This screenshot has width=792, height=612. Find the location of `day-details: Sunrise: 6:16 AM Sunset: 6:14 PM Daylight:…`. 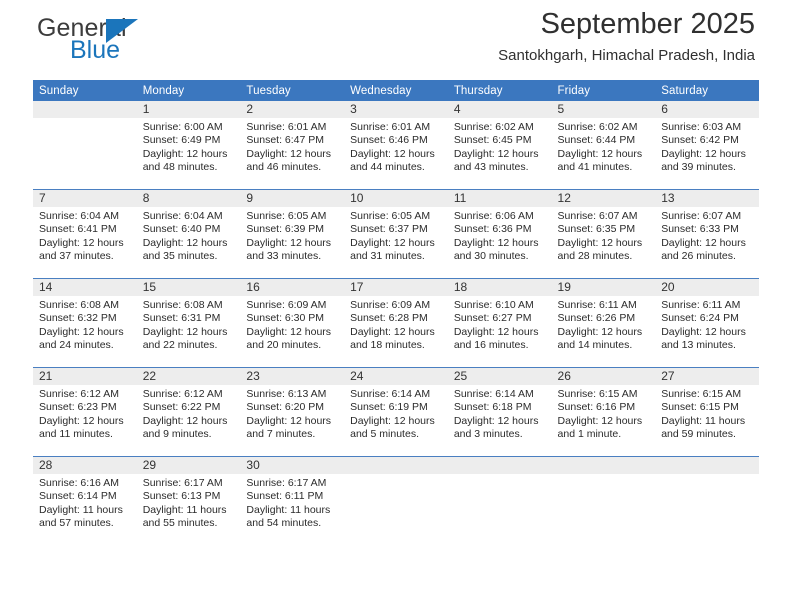

day-details: Sunrise: 6:16 AM Sunset: 6:14 PM Daylight:… is located at coordinates (85, 502).